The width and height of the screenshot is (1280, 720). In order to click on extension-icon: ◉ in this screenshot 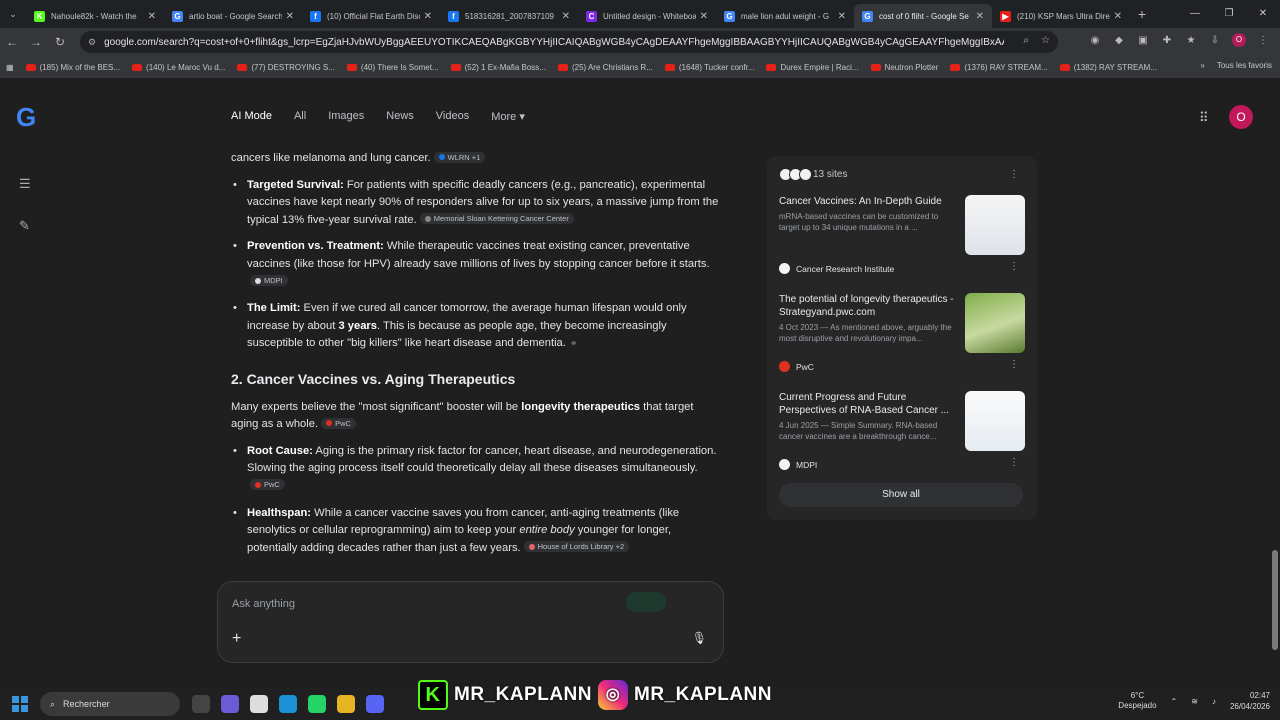, I will do `click(1095, 40)`.